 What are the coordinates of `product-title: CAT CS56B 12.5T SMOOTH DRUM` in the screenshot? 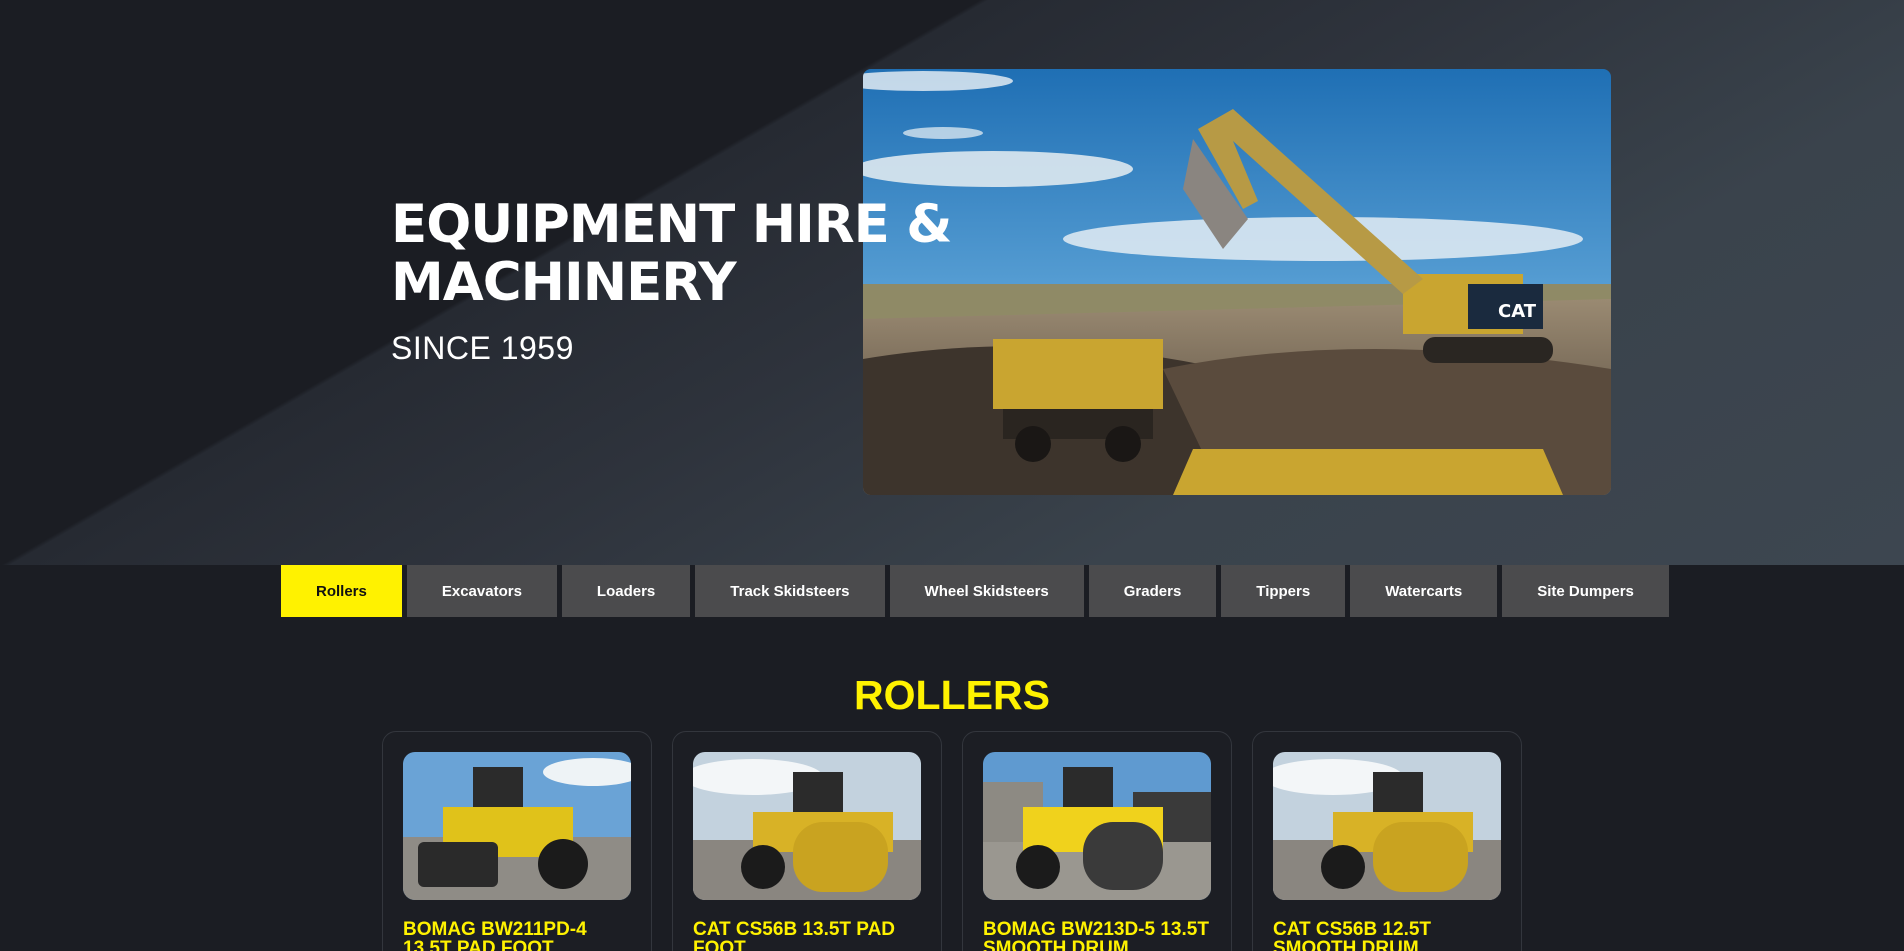 It's located at (1352, 935).